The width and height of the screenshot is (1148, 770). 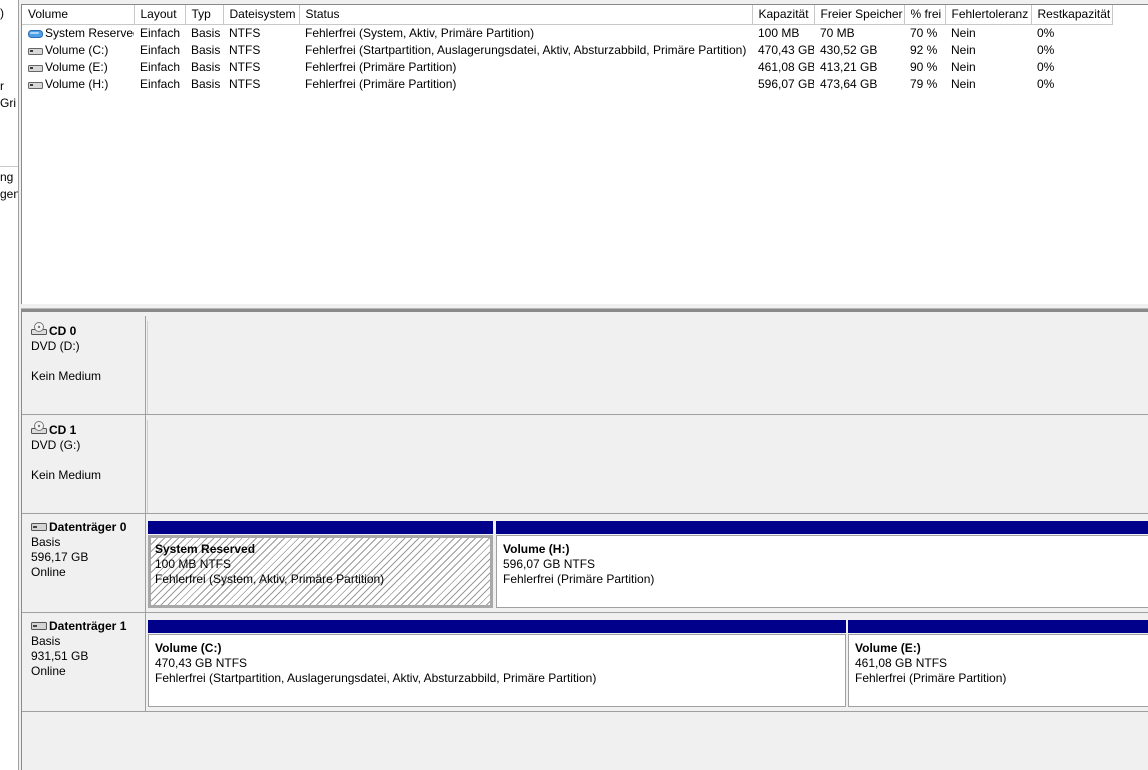 What do you see at coordinates (786, 66) in the screenshot?
I see `capacity-cell: 461,08 GB` at bounding box center [786, 66].